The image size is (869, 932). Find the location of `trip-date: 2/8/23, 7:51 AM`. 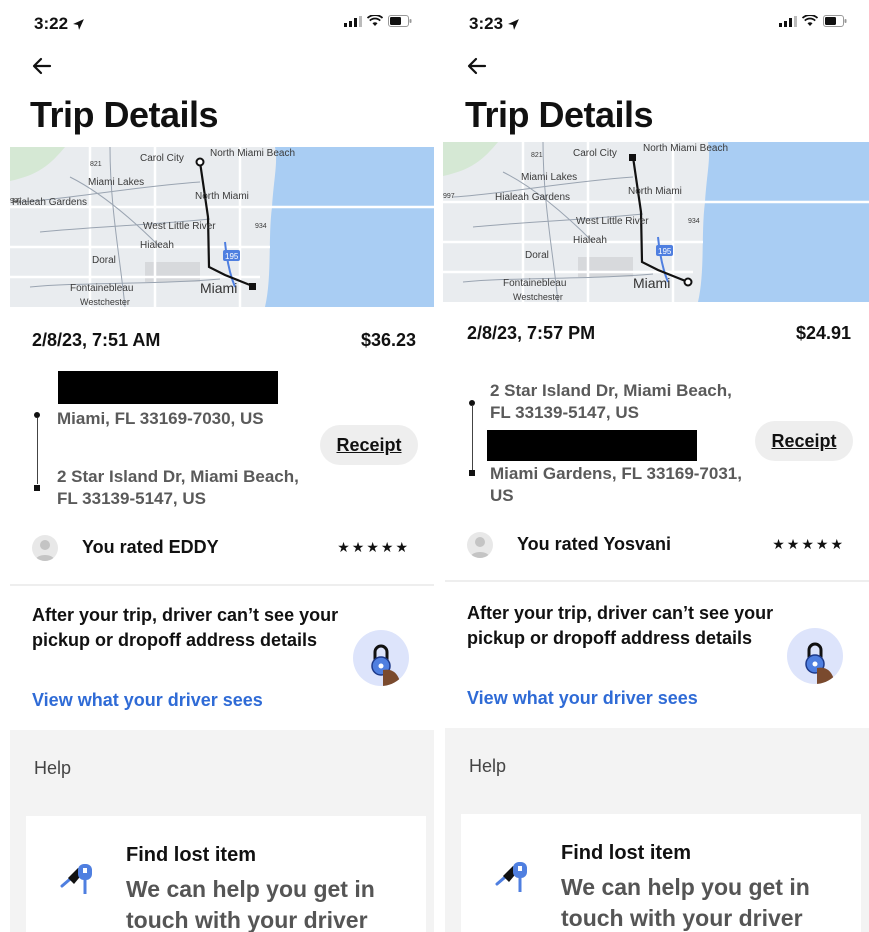

trip-date: 2/8/23, 7:51 AM is located at coordinates (96, 340).